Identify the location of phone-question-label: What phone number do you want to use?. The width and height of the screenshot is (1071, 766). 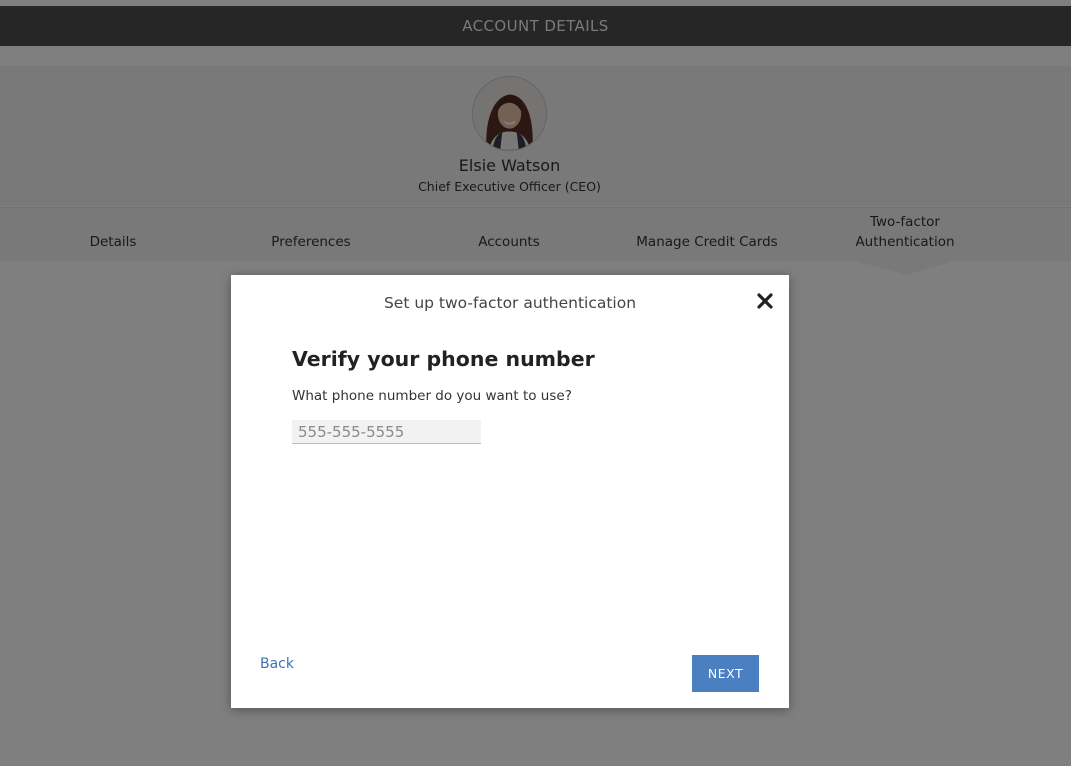
(432, 396).